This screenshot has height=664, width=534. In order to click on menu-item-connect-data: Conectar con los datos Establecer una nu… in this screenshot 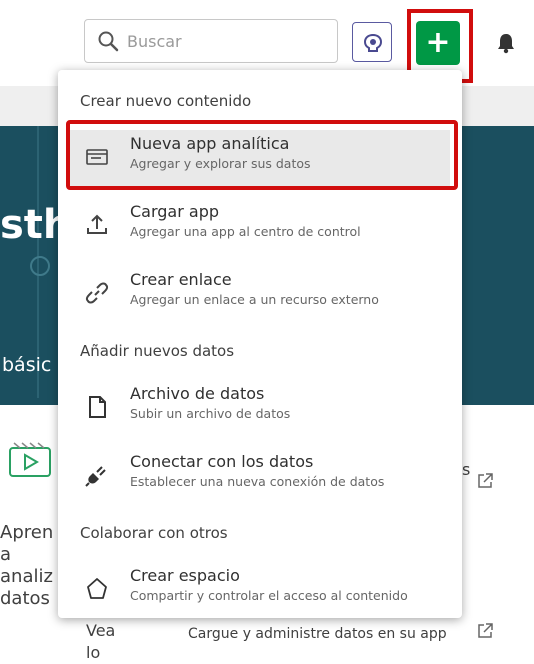, I will do `click(260, 476)`.